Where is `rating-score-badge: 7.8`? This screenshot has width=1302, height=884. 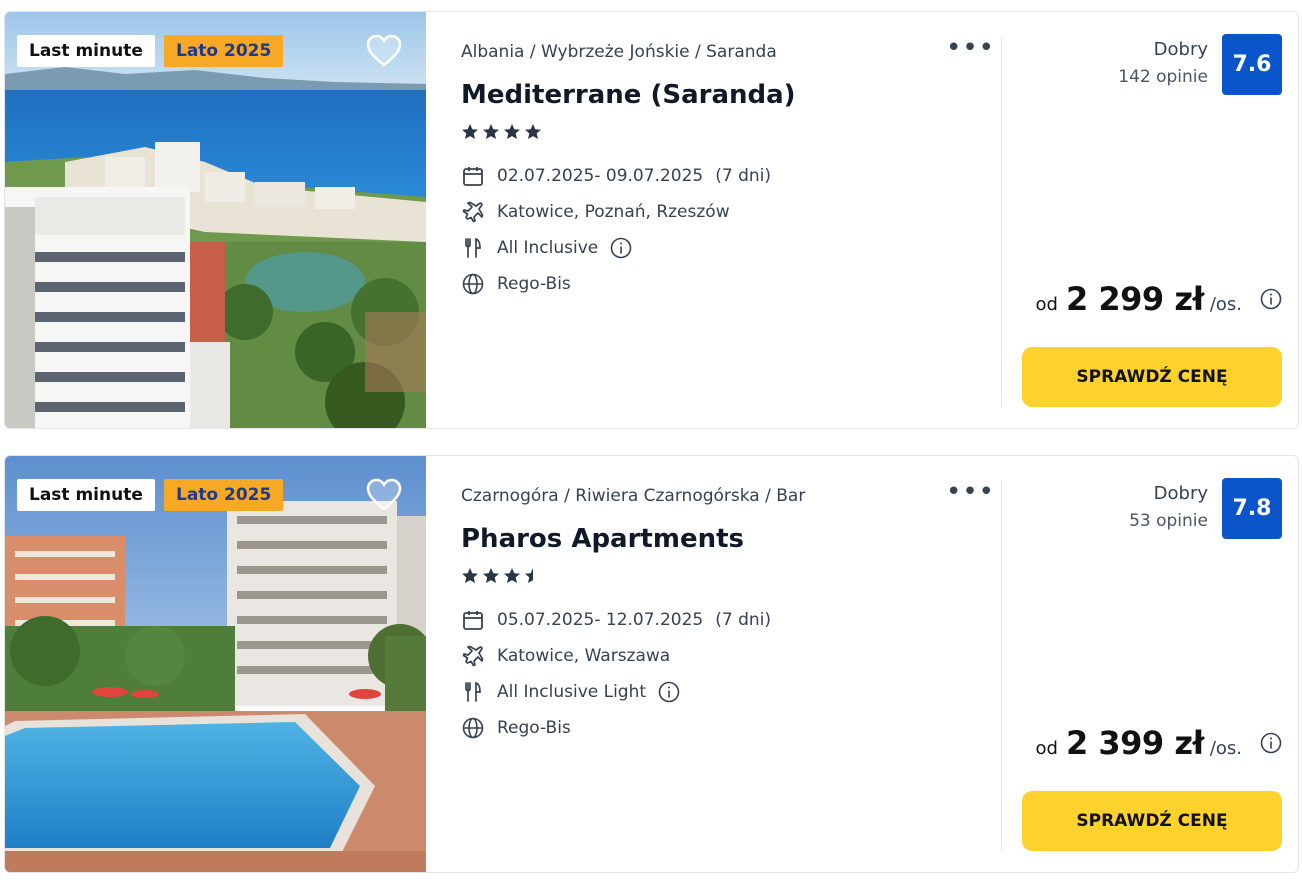
rating-score-badge: 7.8 is located at coordinates (1252, 508).